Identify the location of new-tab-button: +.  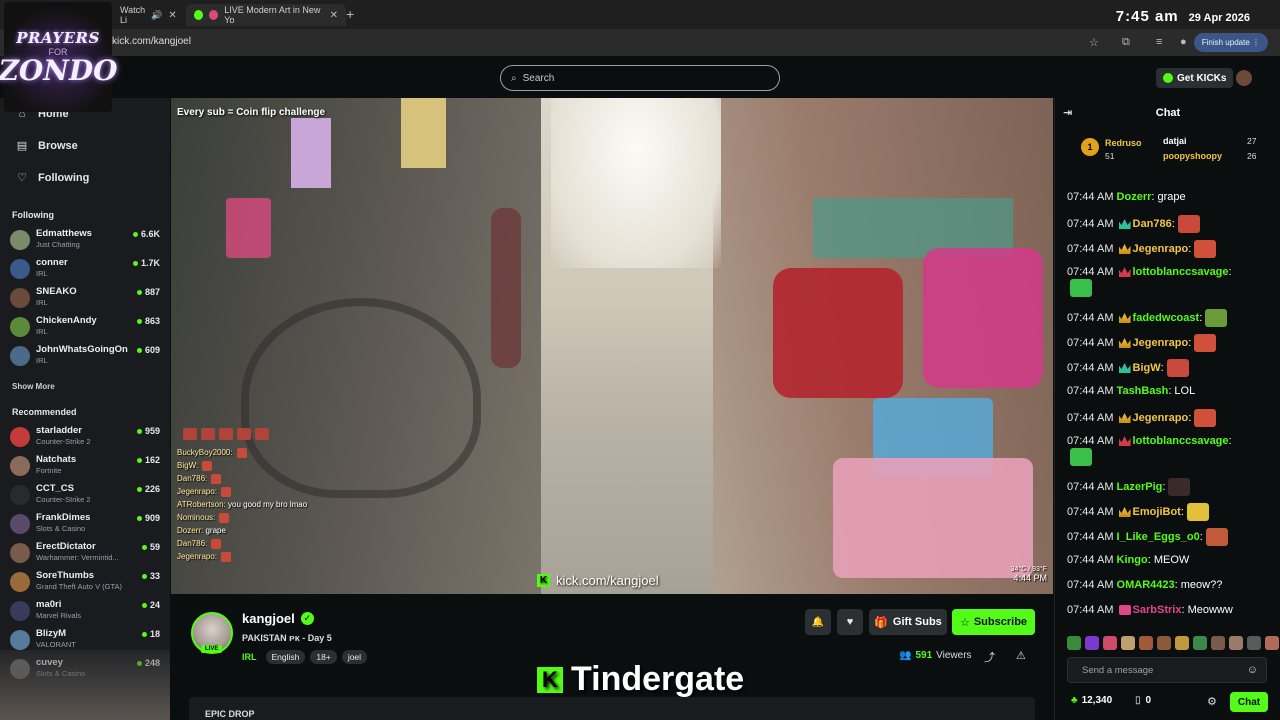
(350, 14).